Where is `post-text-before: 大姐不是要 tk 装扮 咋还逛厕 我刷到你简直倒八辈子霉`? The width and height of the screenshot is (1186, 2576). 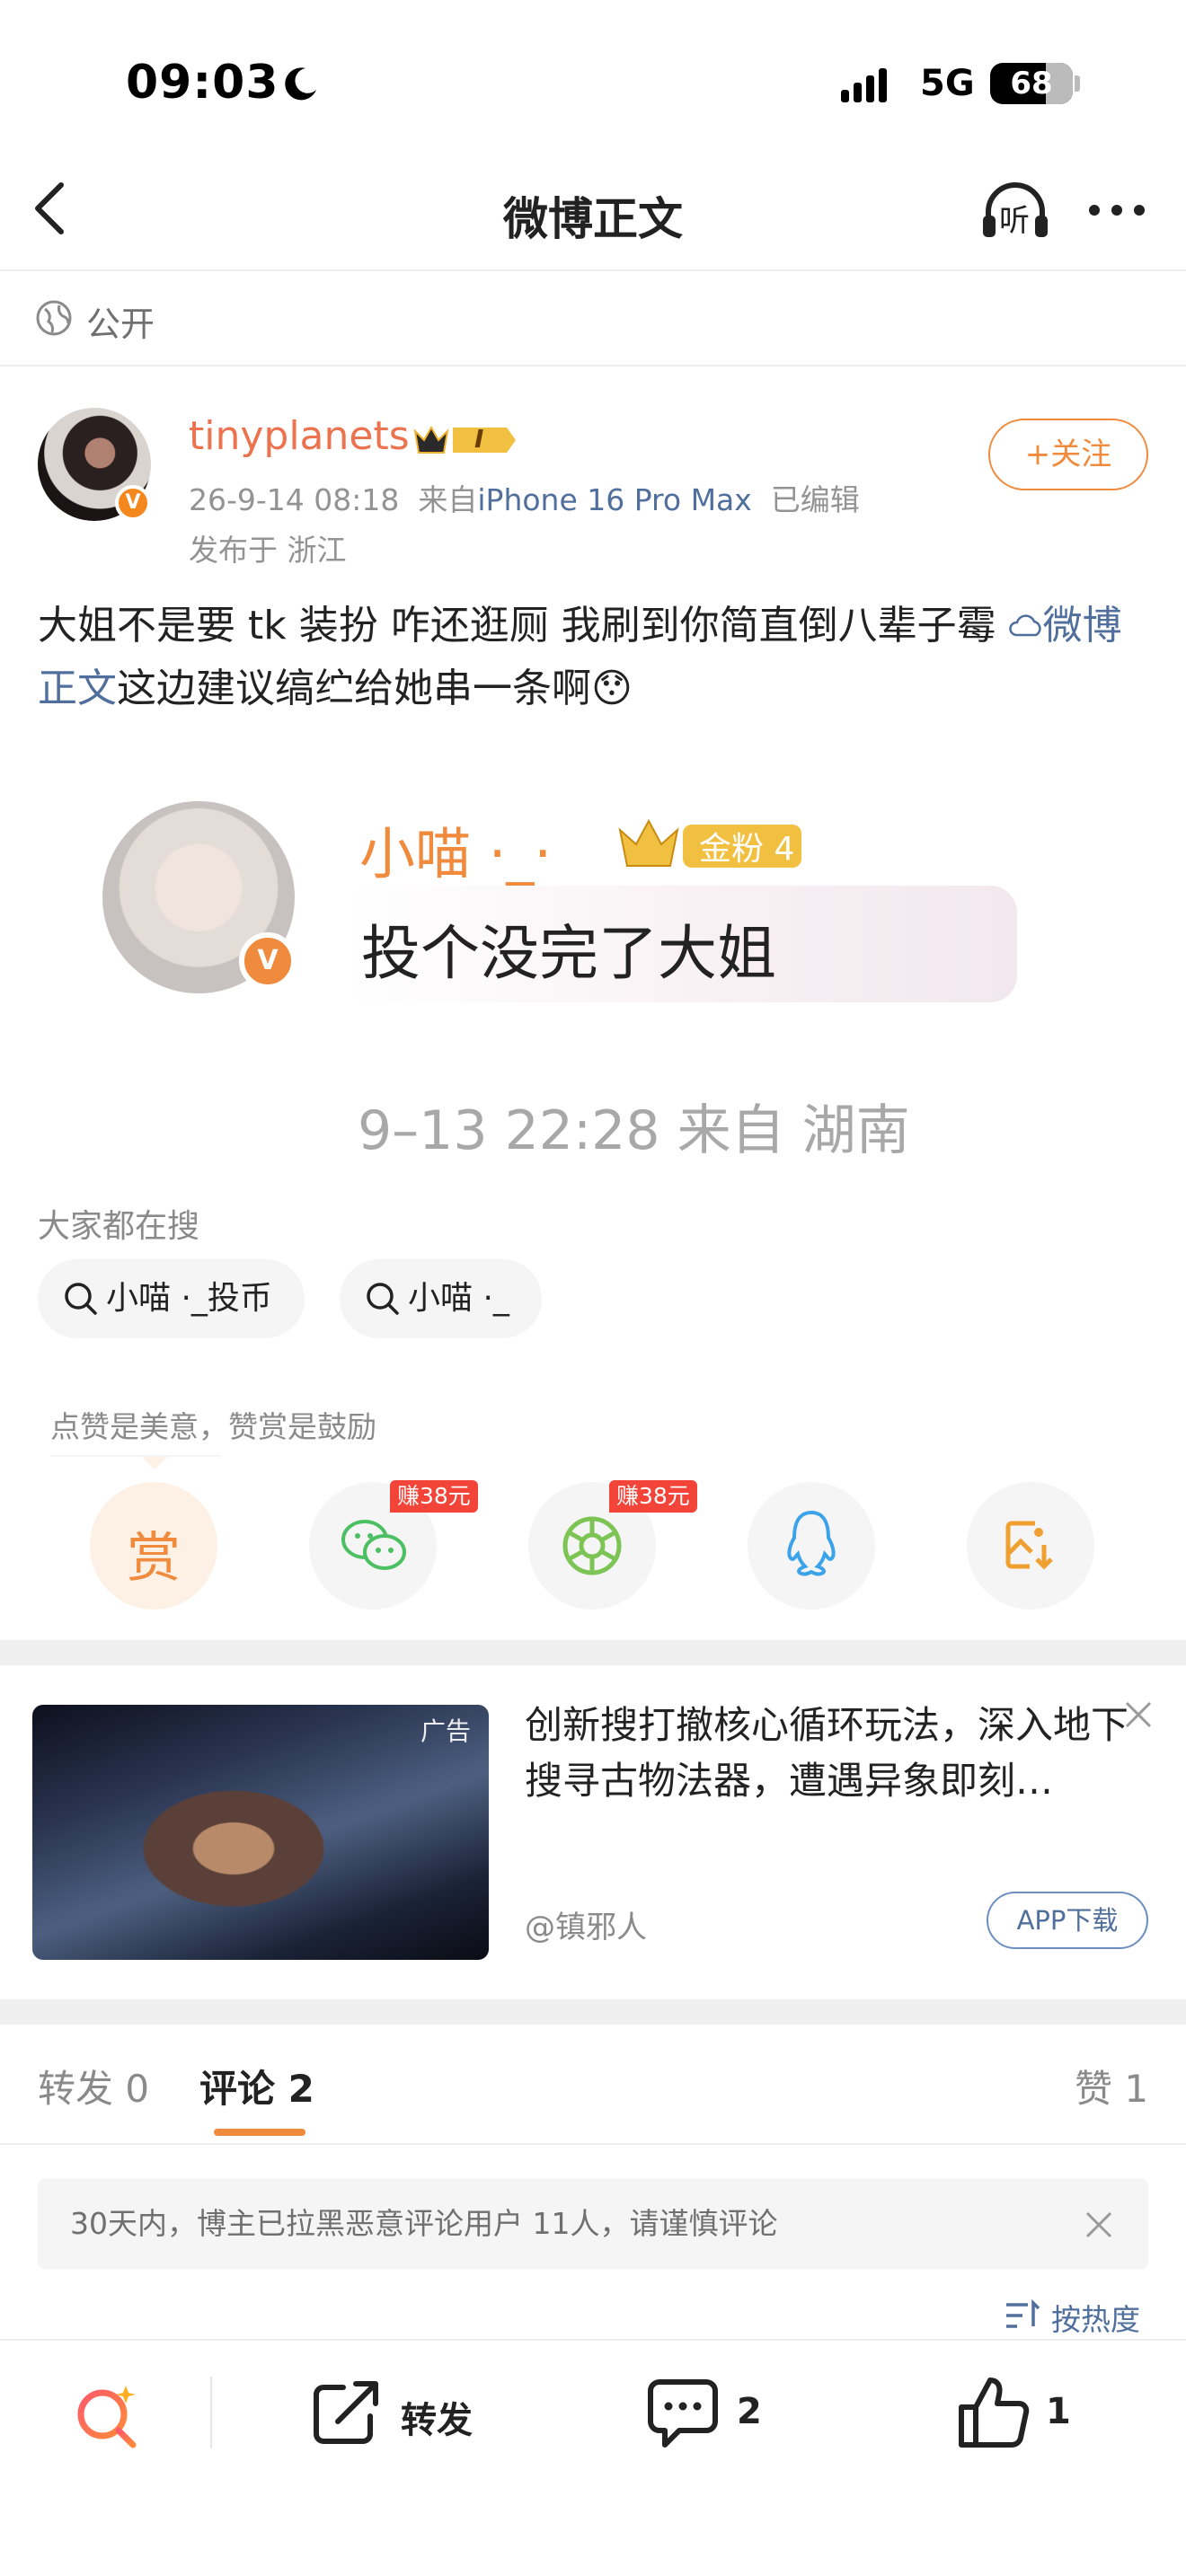
post-text-before: 大姐不是要 tk 装扮 咋还逛厕 我刷到你简直倒八辈子霉 is located at coordinates (523, 625).